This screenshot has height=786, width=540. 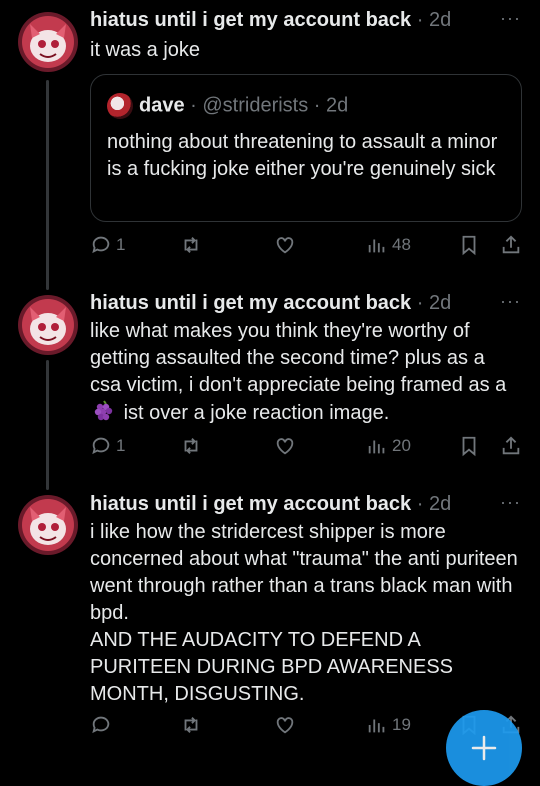 I want to click on views-count: 48, so click(x=401, y=244).